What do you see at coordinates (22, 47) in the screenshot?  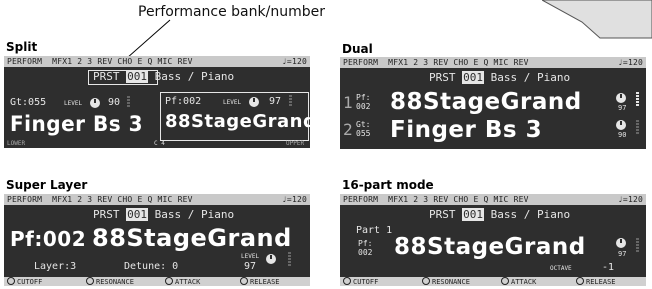 I see `section-title-split: Split` at bounding box center [22, 47].